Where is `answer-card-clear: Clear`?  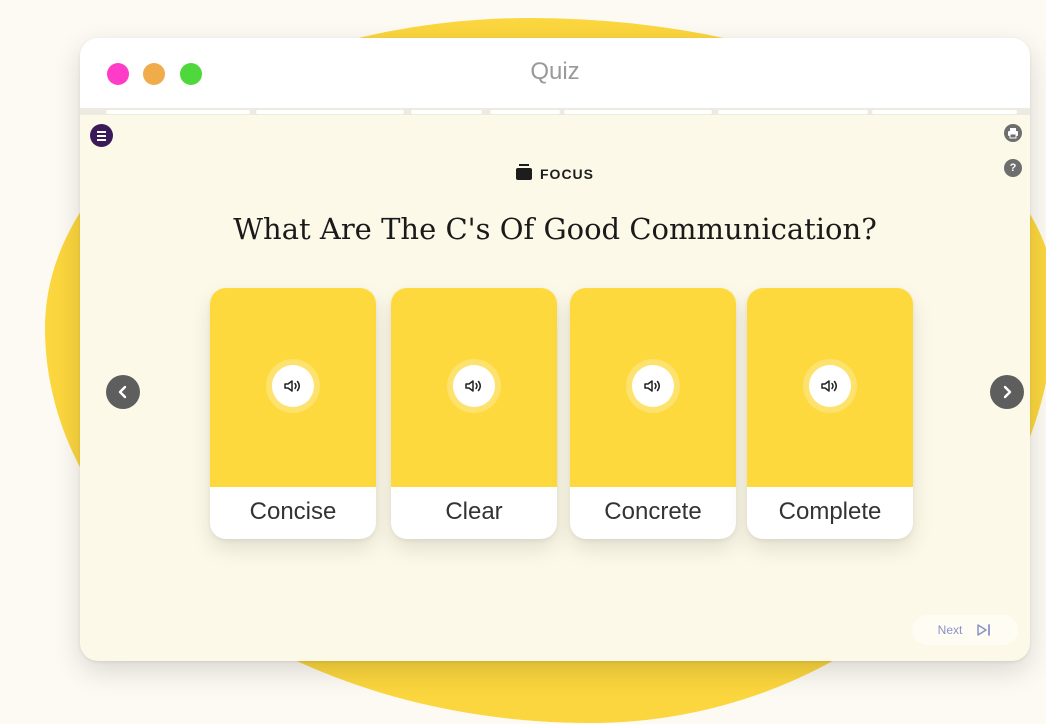
answer-card-clear: Clear is located at coordinates (474, 413).